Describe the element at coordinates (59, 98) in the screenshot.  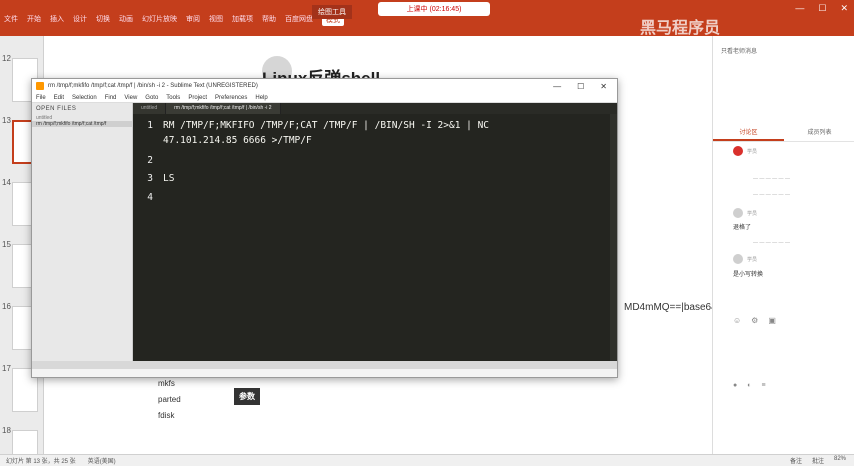
I see `menu-item: Edit` at that location.